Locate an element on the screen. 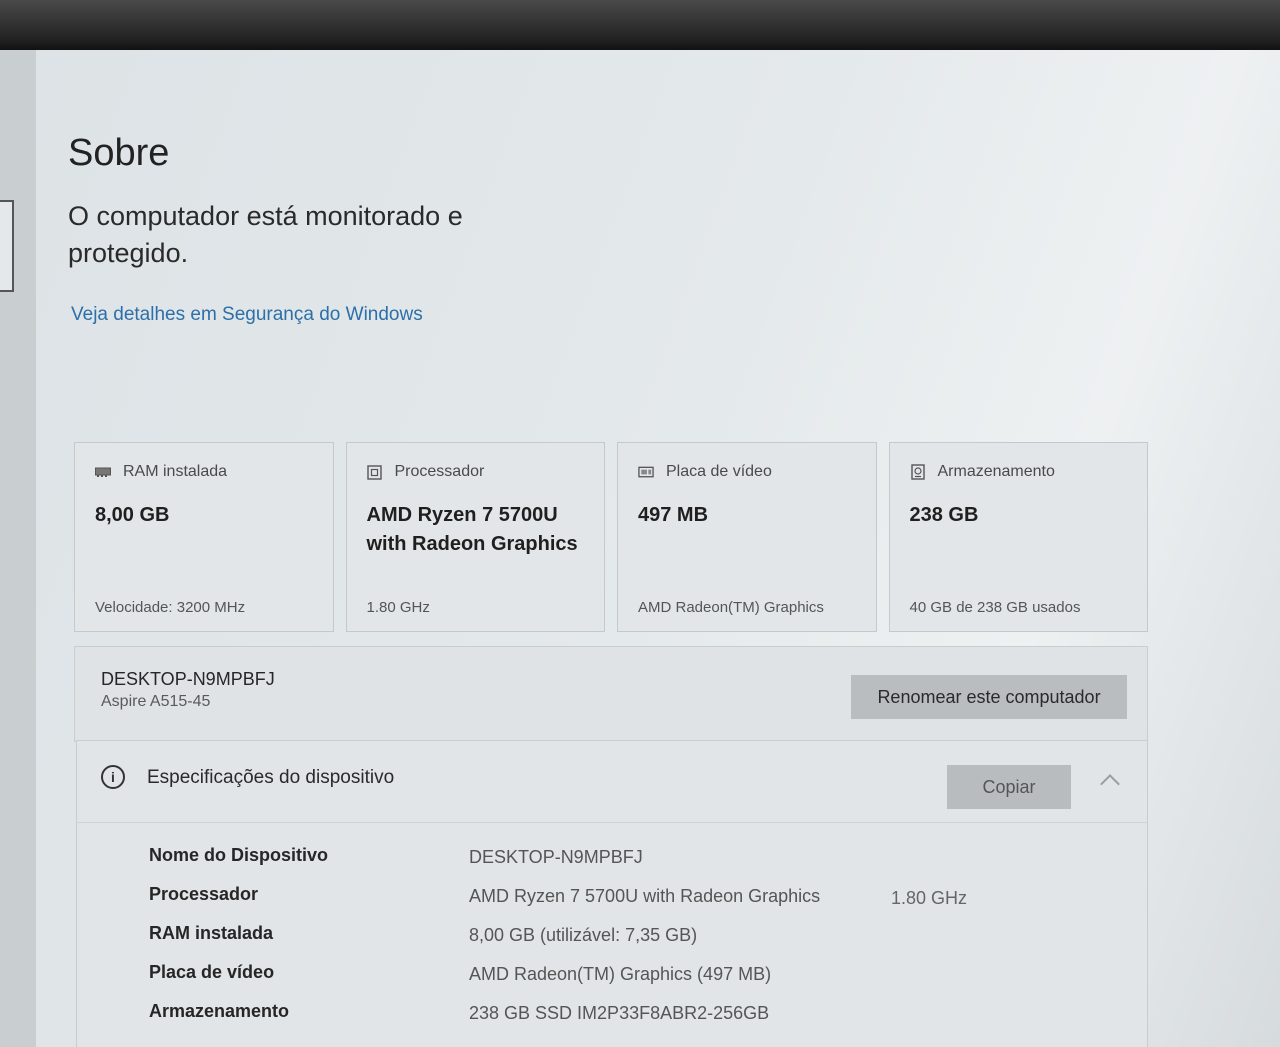 The width and height of the screenshot is (1280, 1047). left-nav-edge is located at coordinates (18, 548).